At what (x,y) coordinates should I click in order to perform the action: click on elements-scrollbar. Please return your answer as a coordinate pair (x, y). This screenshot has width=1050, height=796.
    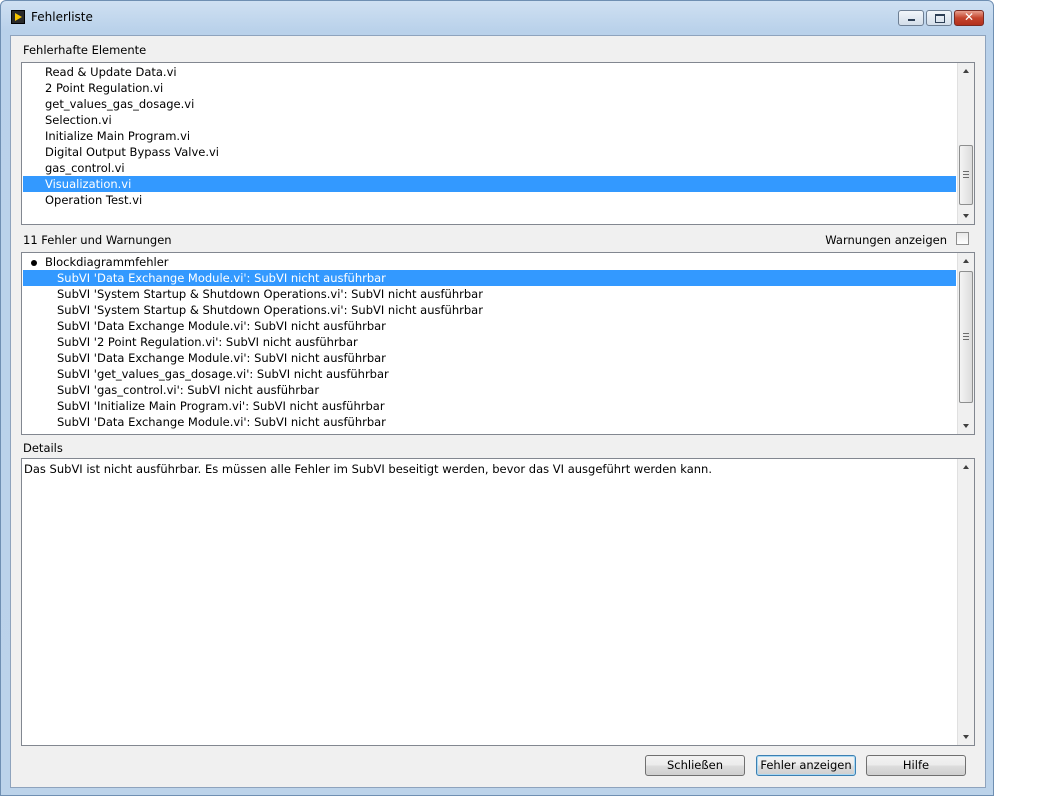
    Looking at the image, I should click on (965, 143).